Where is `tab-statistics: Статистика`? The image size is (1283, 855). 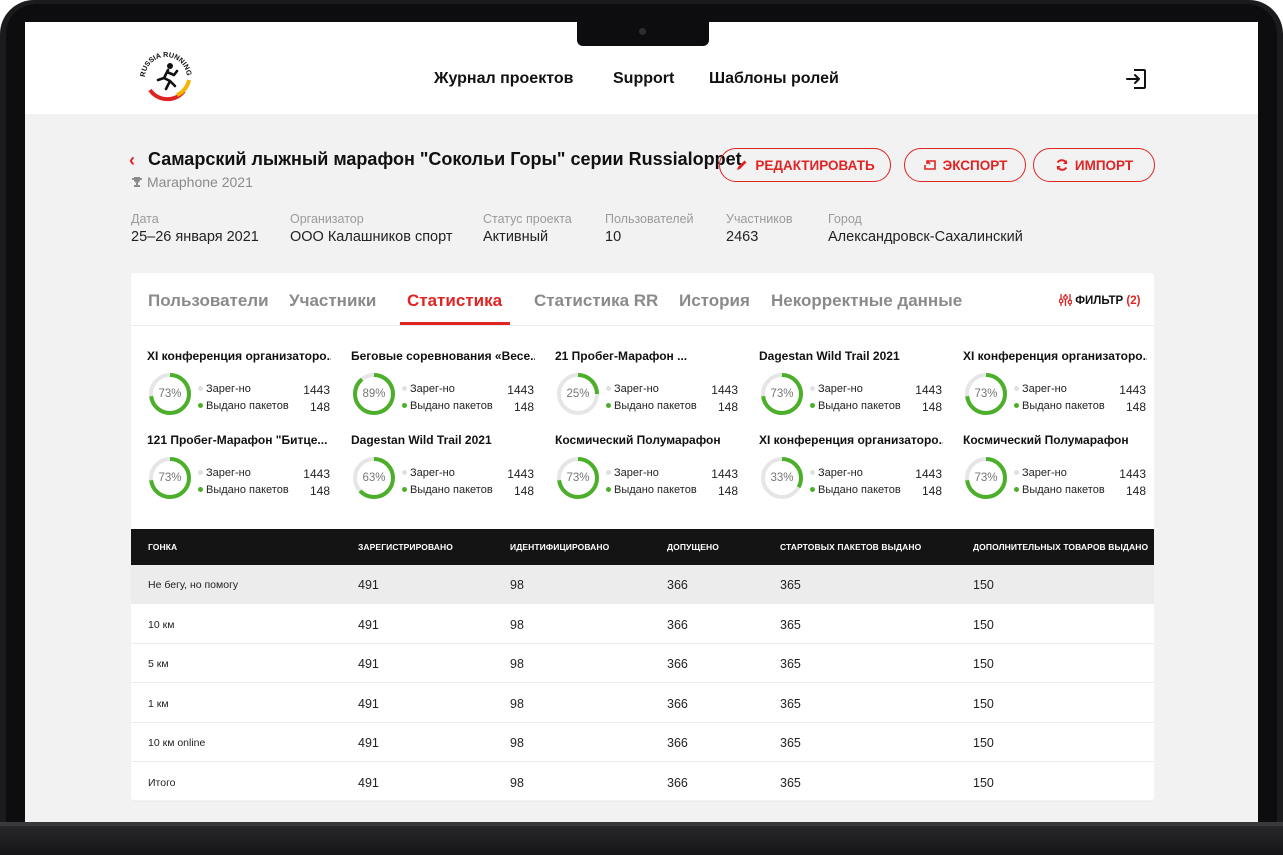
tab-statistics: Статистика is located at coordinates (454, 301).